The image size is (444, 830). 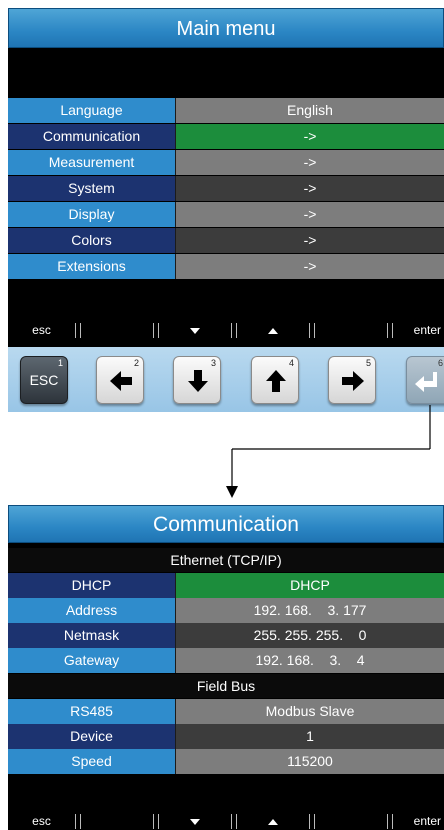 What do you see at coordinates (309, 610) in the screenshot?
I see `comm-value-address: 192. 168. 3. 177` at bounding box center [309, 610].